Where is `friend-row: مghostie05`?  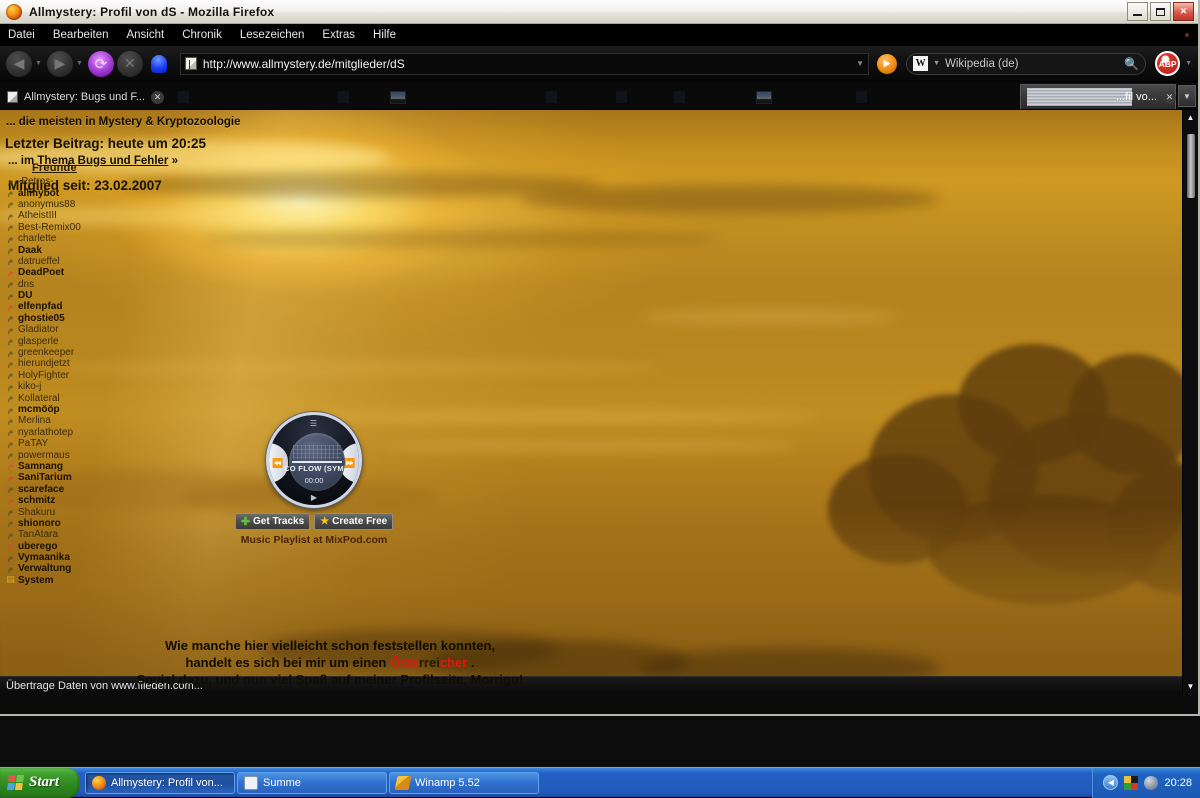
friend-row: مghostie05 is located at coordinates (71, 318).